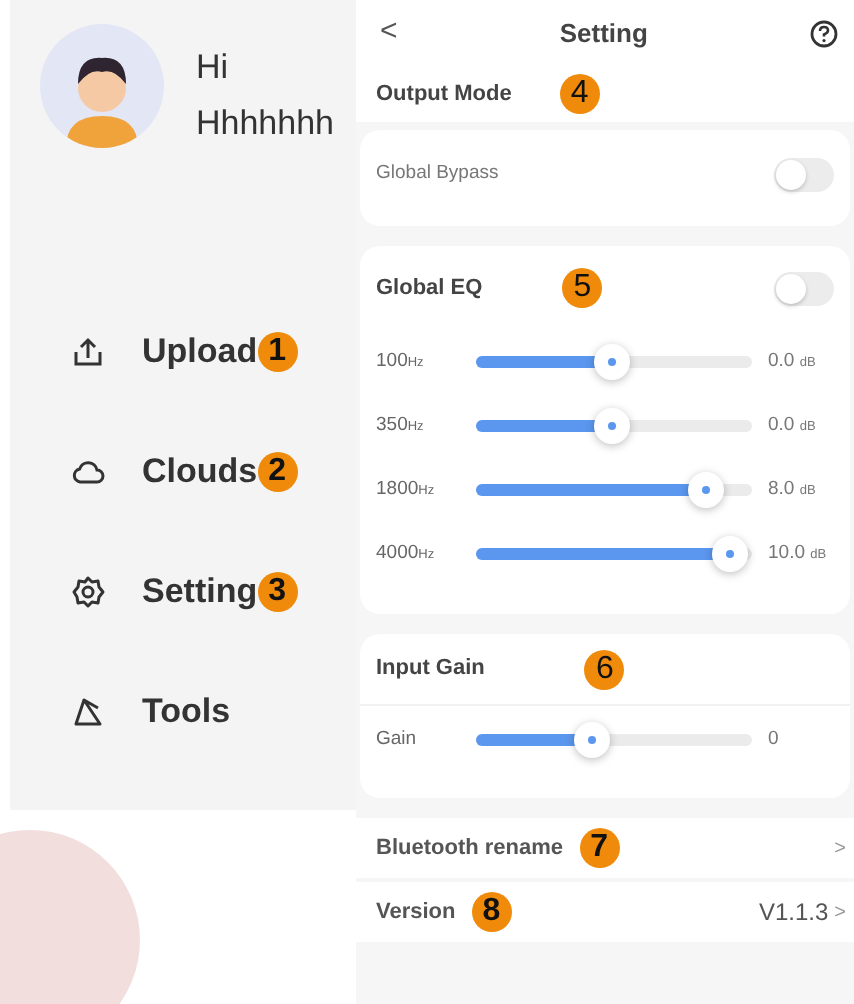 This screenshot has height=1004, width=854. What do you see at coordinates (186, 712) in the screenshot?
I see `menu-item: Tools` at bounding box center [186, 712].